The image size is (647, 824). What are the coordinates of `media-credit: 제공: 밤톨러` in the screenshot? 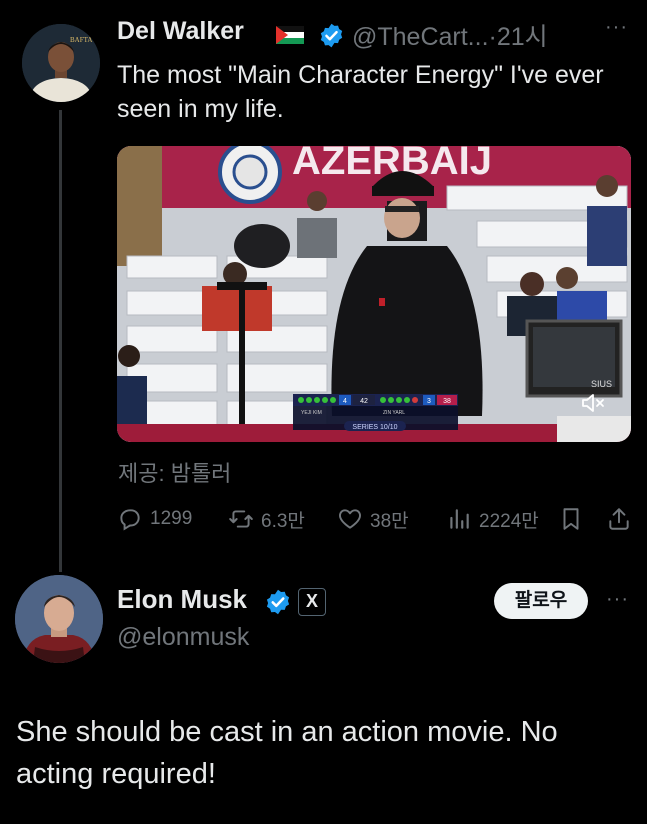 It's located at (175, 473).